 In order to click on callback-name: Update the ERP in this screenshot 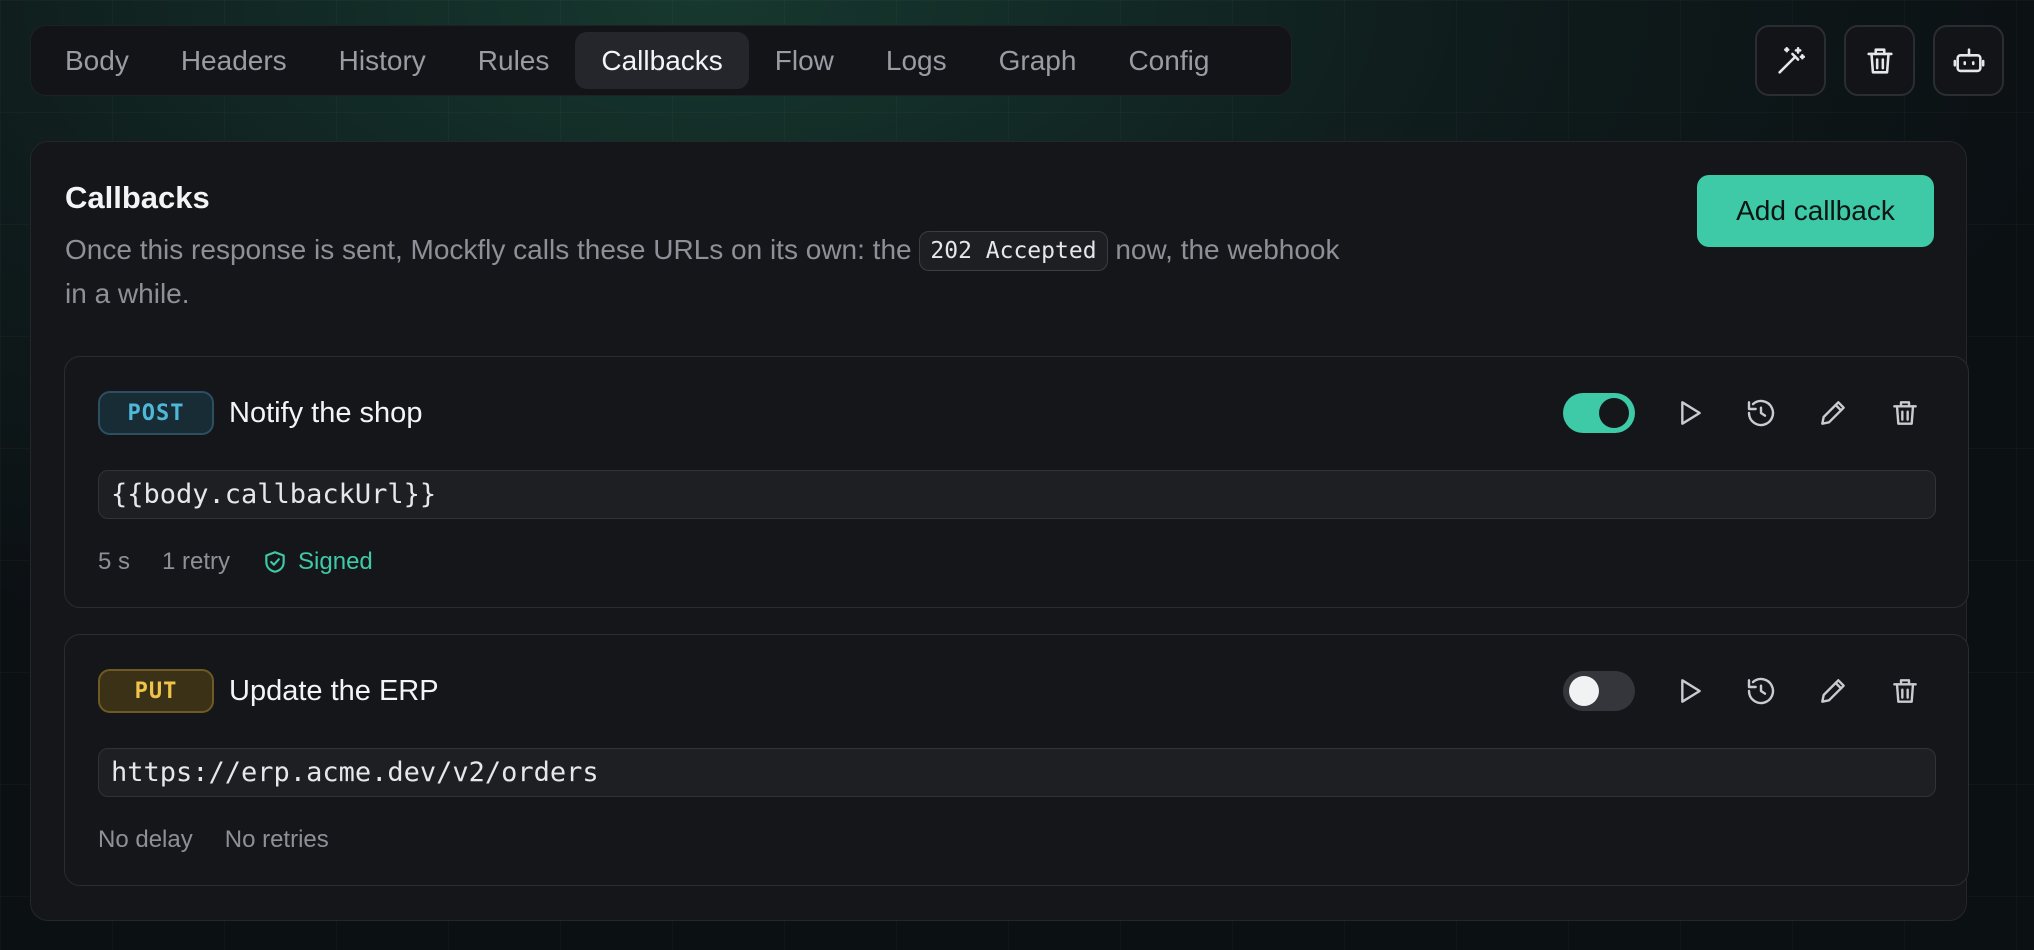, I will do `click(334, 690)`.